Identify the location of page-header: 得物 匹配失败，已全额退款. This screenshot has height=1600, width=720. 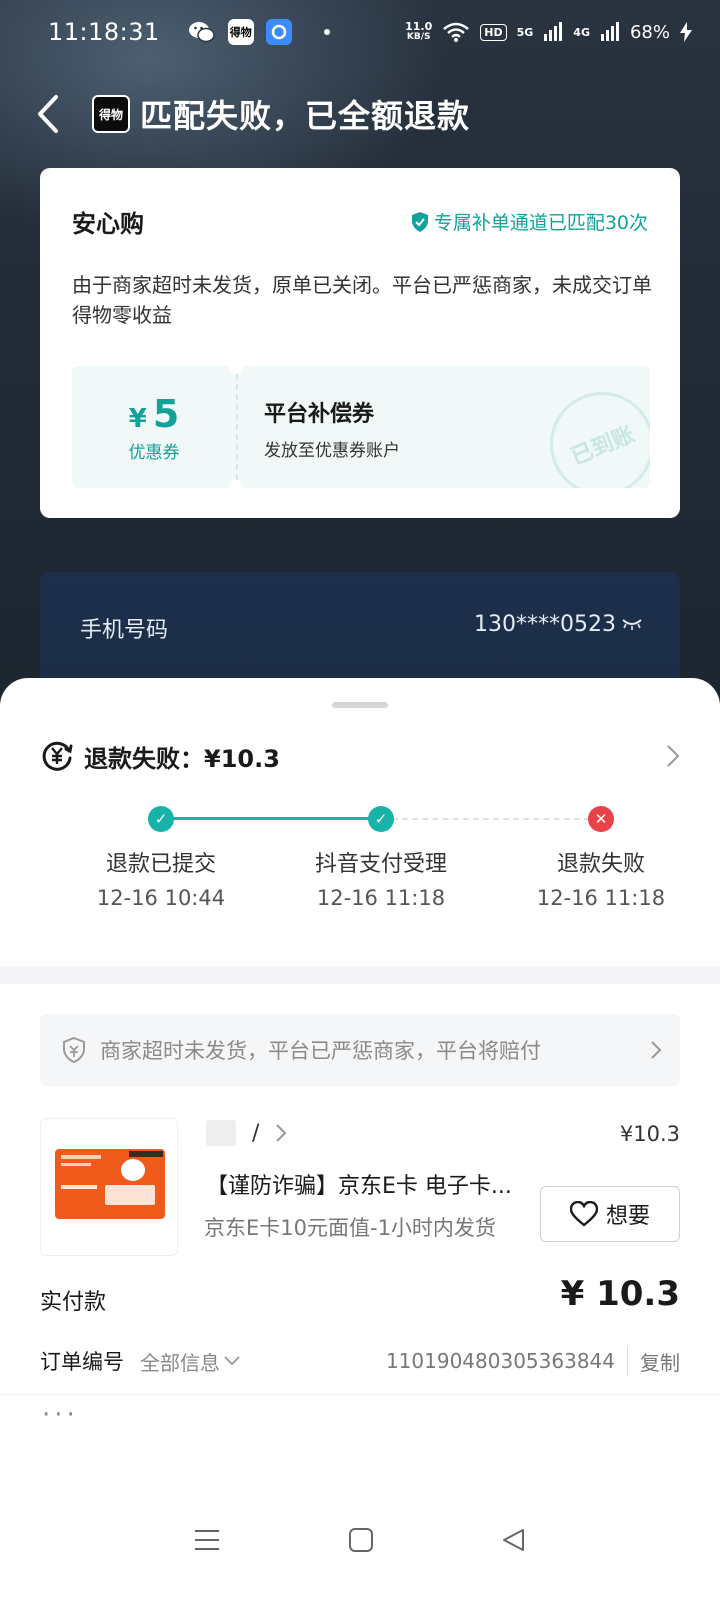
(360, 114).